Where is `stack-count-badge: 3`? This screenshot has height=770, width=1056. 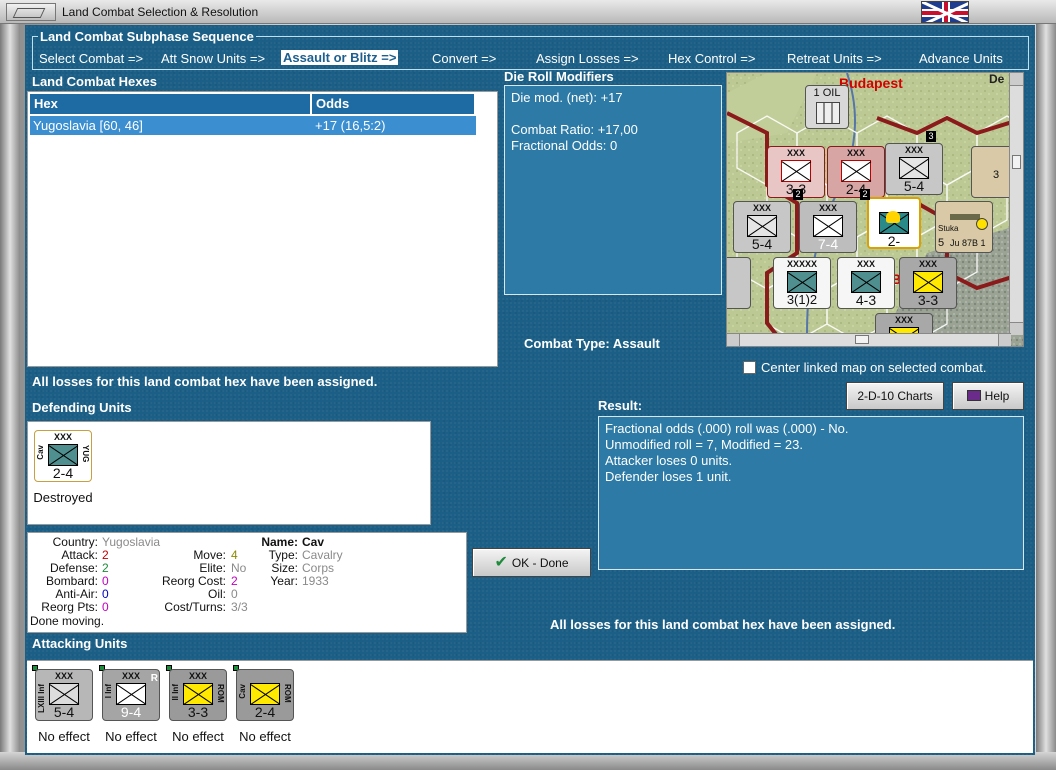
stack-count-badge: 3 is located at coordinates (931, 136).